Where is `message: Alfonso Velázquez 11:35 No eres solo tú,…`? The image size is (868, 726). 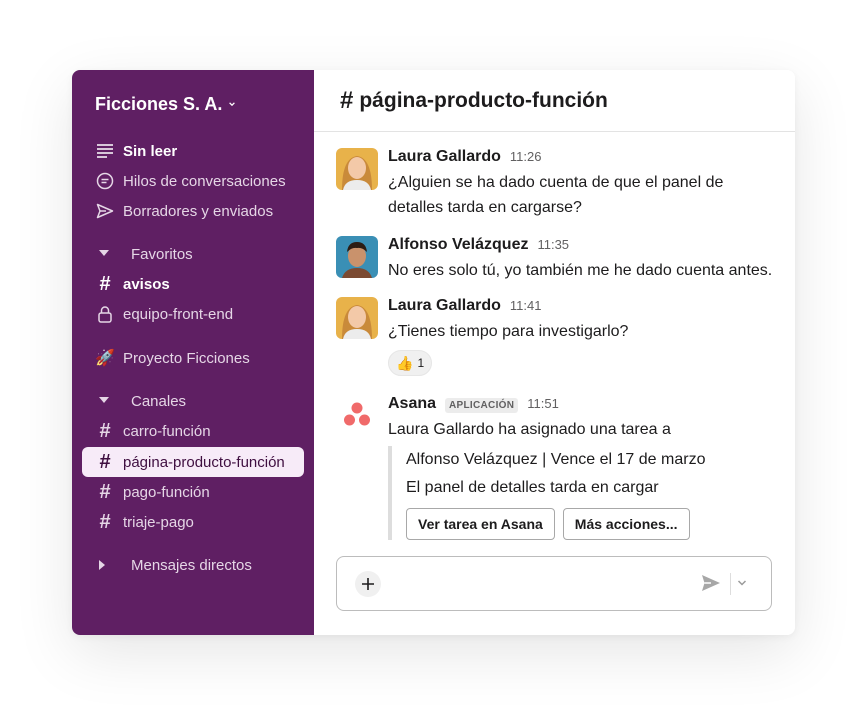
message: Alfonso Velázquez 11:35 No eres solo tú,… is located at coordinates (557, 259).